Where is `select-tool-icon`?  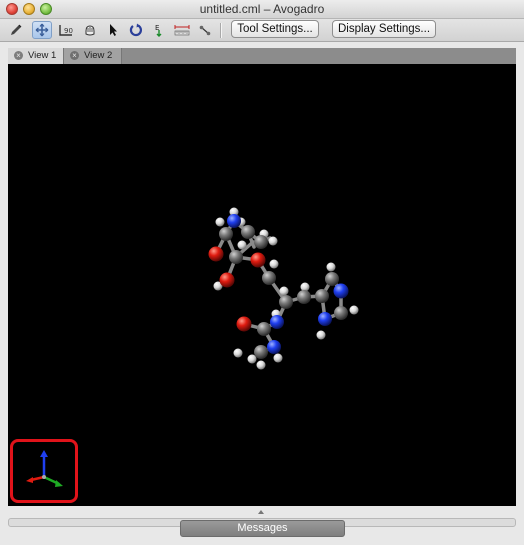 select-tool-icon is located at coordinates (113, 30).